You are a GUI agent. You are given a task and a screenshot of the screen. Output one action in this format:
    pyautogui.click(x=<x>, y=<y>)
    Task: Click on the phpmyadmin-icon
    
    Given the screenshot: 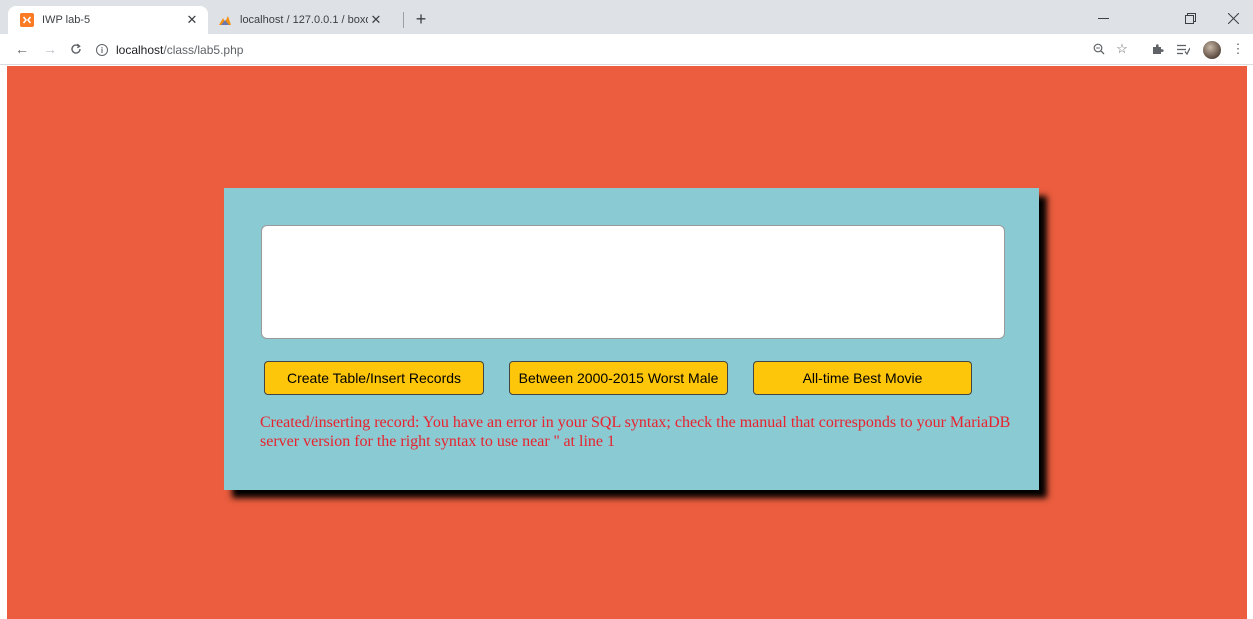 What is the action you would take?
    pyautogui.click(x=225, y=20)
    